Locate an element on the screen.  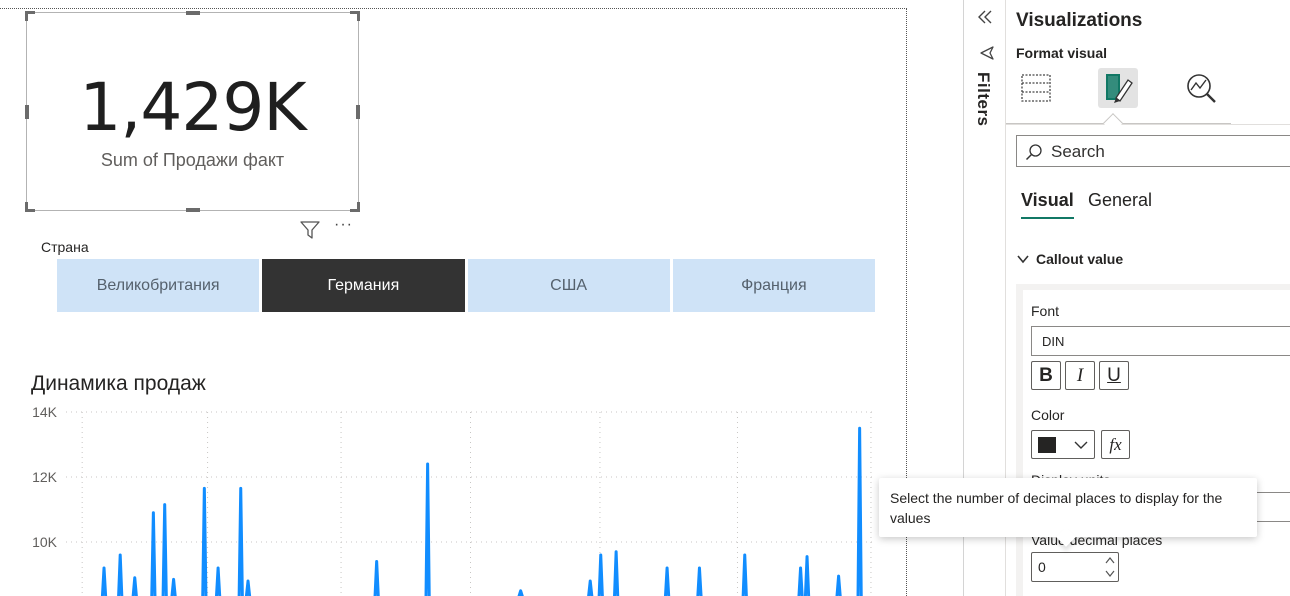
collapse-double-chevron-icon is located at coordinates (985, 17).